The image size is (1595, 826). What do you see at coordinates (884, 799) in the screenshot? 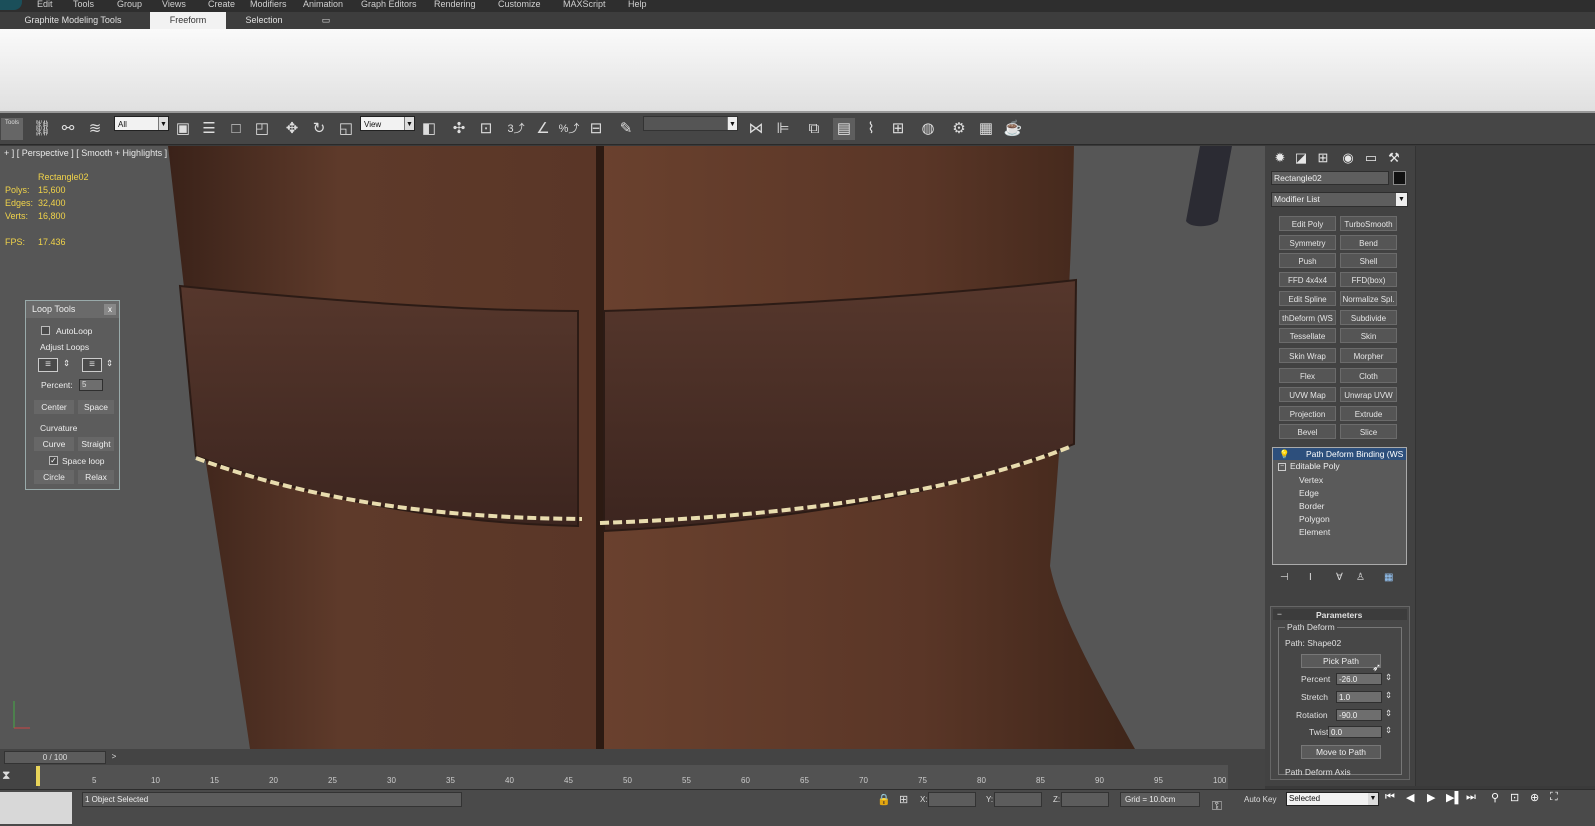
I see `lock-icon: 🔒` at bounding box center [884, 799].